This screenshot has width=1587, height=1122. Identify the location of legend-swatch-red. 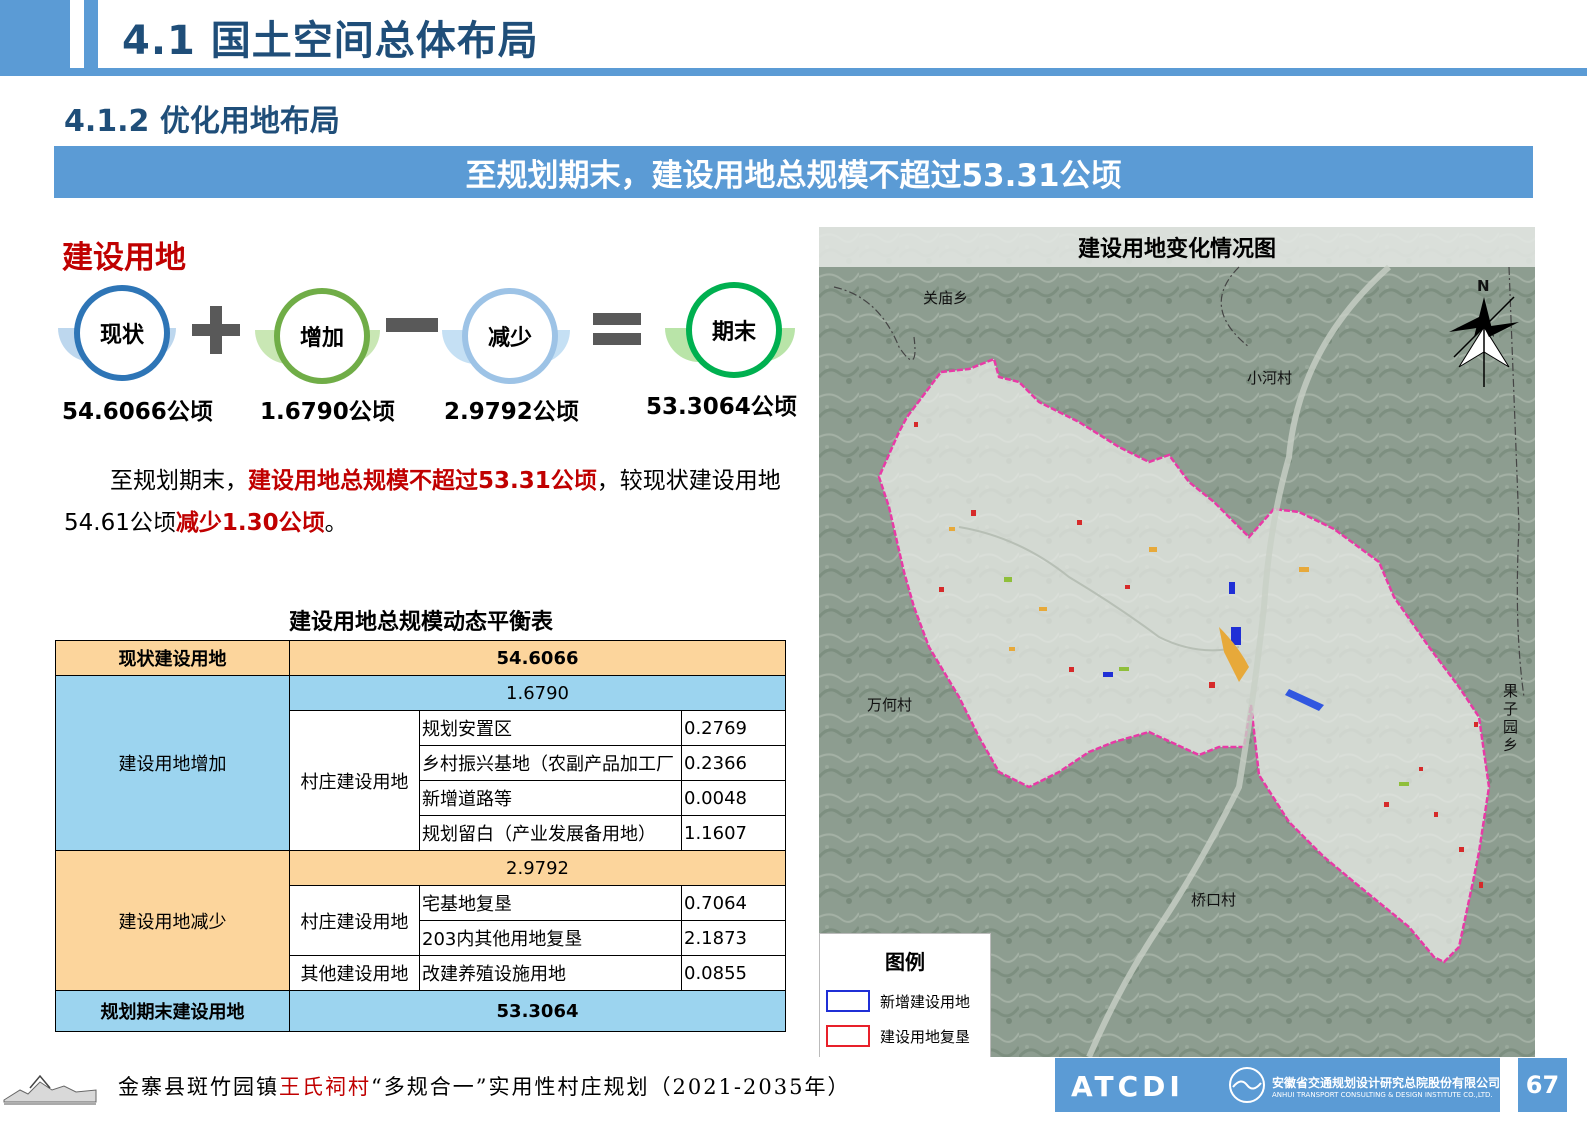
(848, 1036).